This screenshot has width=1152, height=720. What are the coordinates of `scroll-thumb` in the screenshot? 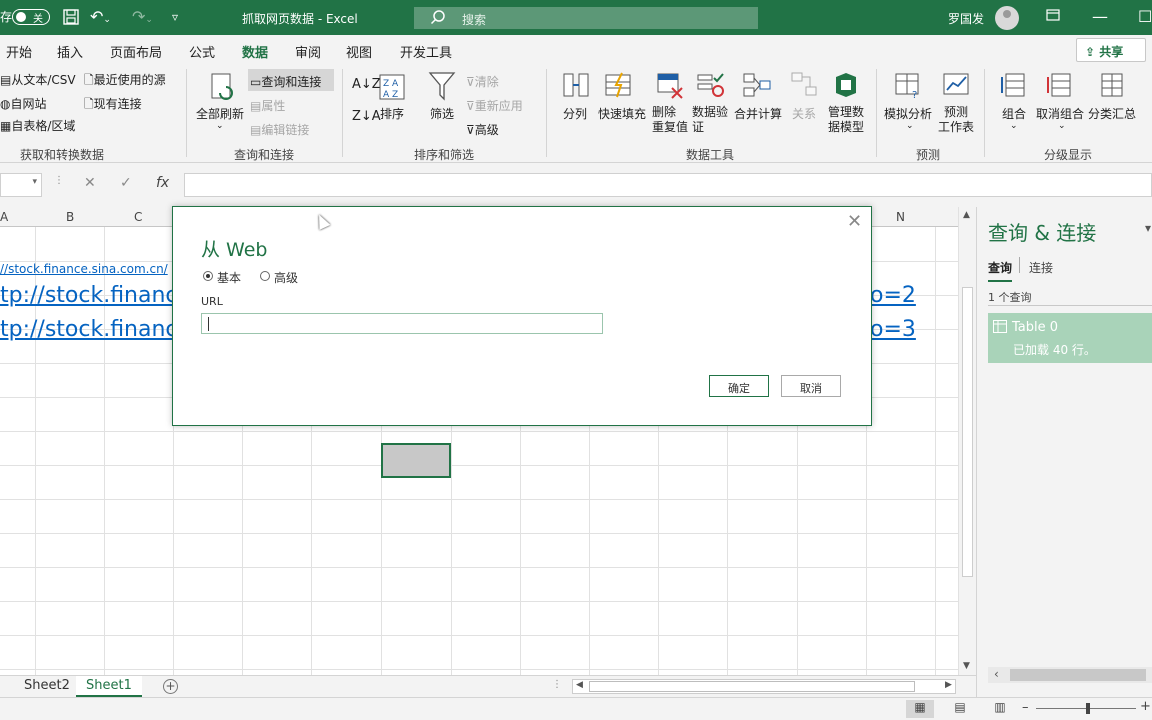 It's located at (967, 432).